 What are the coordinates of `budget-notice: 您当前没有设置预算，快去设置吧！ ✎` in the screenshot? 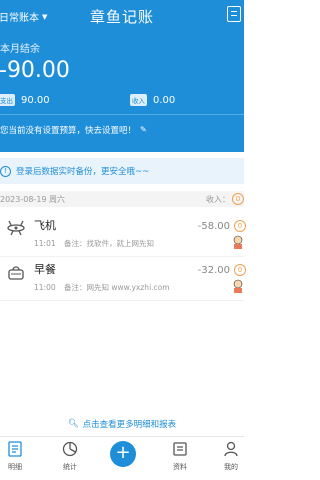 It's located at (122, 129).